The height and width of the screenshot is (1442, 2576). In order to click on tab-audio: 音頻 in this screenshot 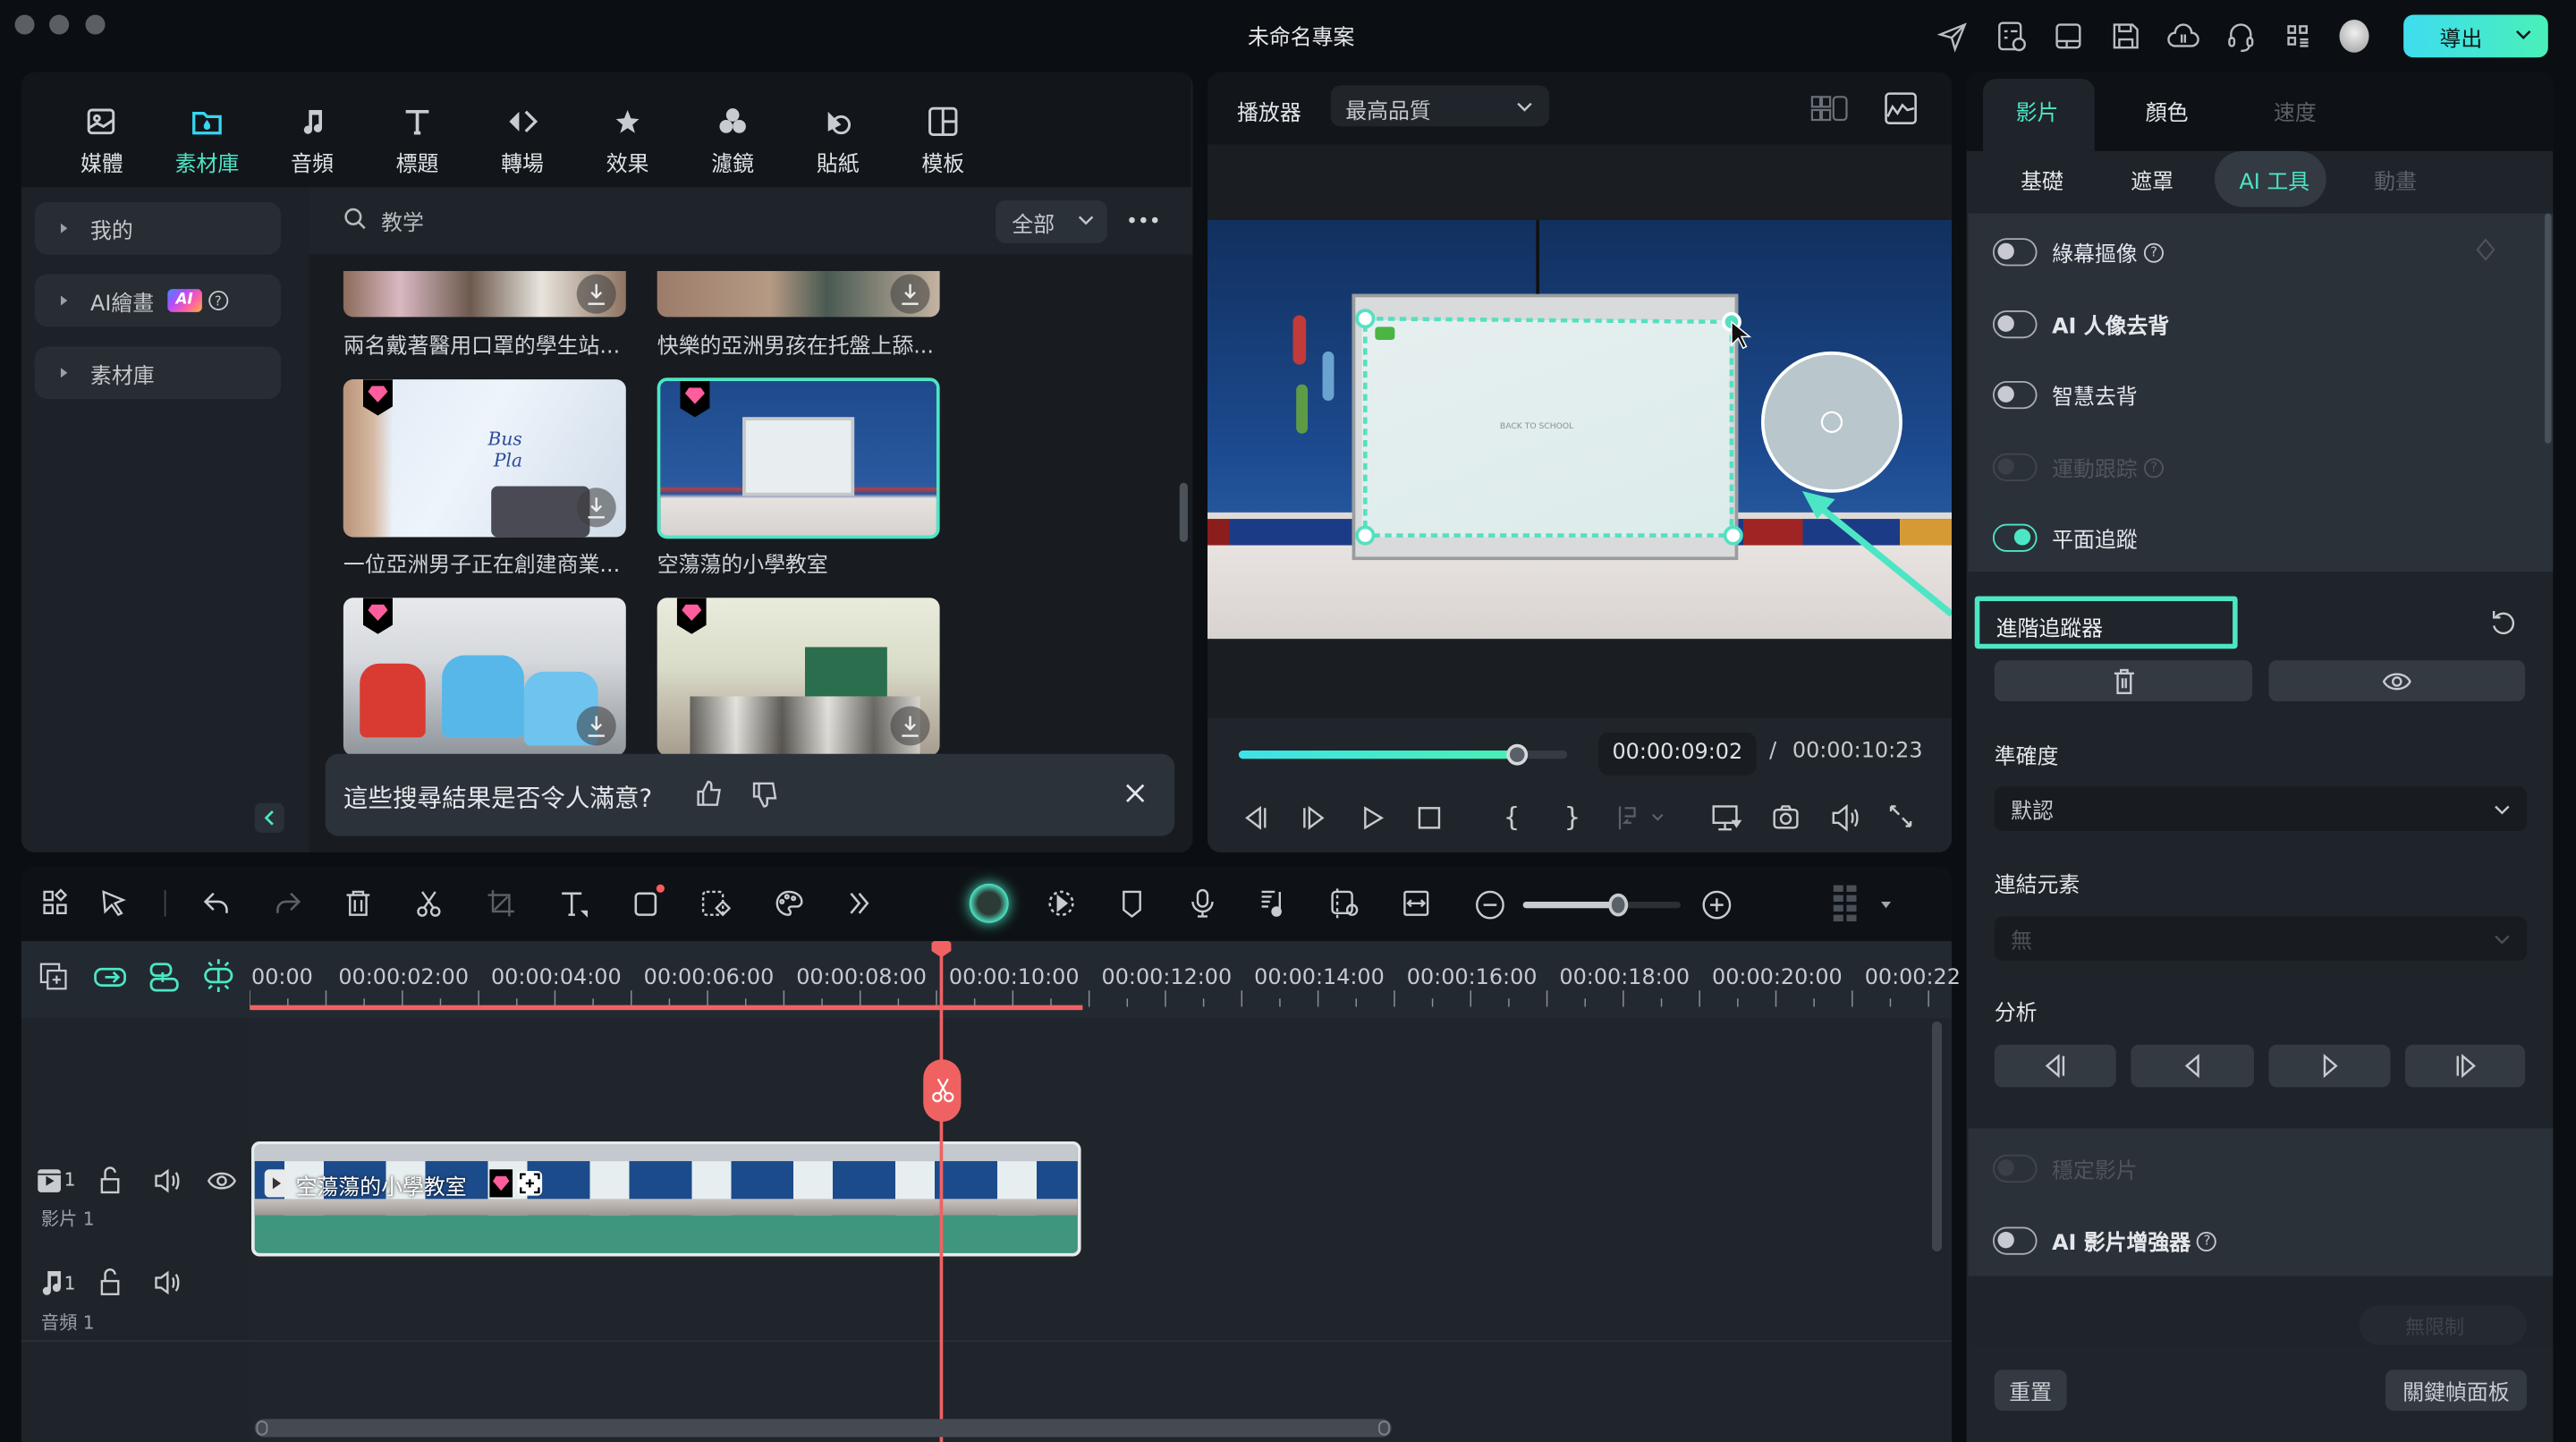, I will do `click(312, 139)`.